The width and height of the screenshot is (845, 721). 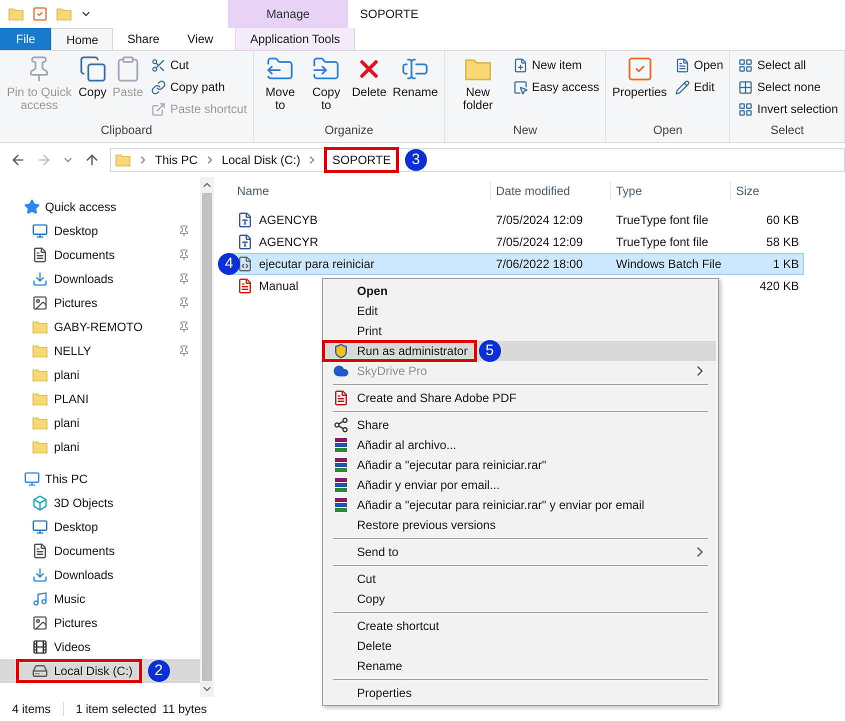 I want to click on callout-number: 2, so click(x=159, y=671).